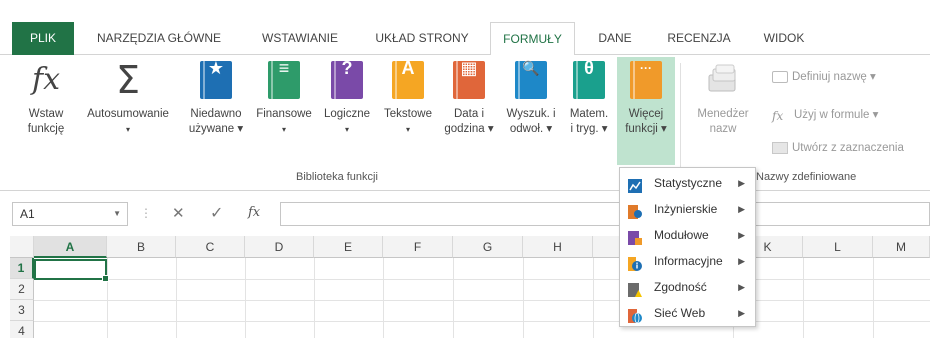  What do you see at coordinates (589, 129) in the screenshot?
I see `math-label-2: i tryg. ▾` at bounding box center [589, 129].